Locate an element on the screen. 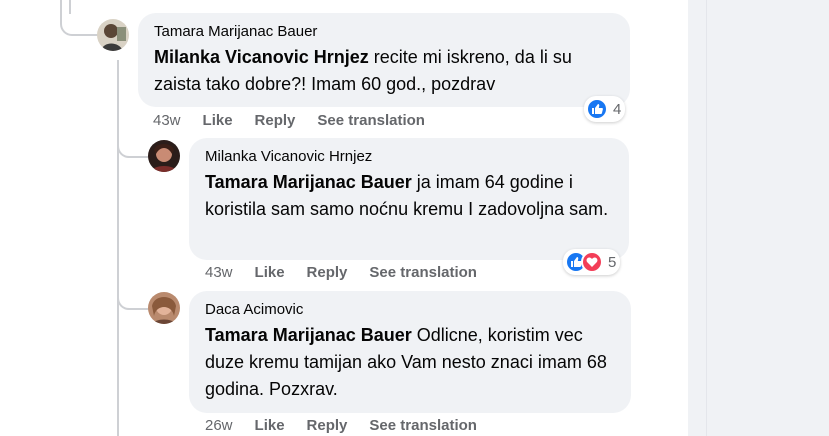 Image resolution: width=829 pixels, height=436 pixels. like-icon is located at coordinates (597, 109).